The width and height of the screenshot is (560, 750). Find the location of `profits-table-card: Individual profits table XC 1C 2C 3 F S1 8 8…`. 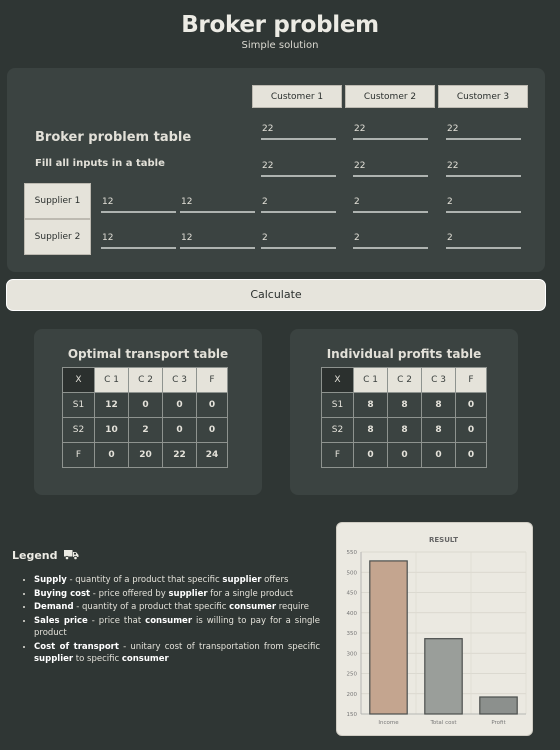

profits-table-card: Individual profits table XC 1C 2C 3 F S1 8 8… is located at coordinates (404, 412).